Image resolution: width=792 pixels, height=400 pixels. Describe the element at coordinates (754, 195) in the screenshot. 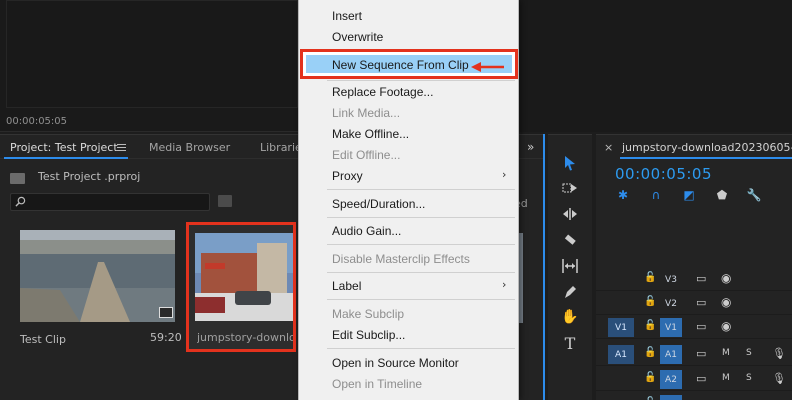

I see `wrench-icon: 🔧` at that location.